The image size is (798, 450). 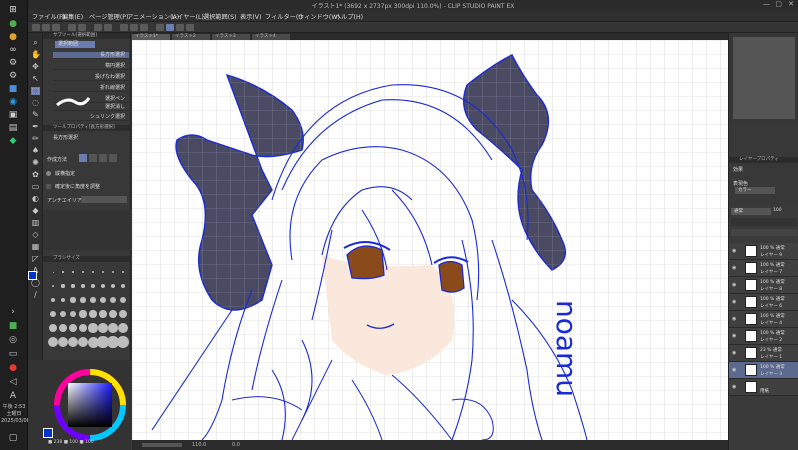 I want to click on decoration-tool-icon: ✿, so click(x=35, y=175).